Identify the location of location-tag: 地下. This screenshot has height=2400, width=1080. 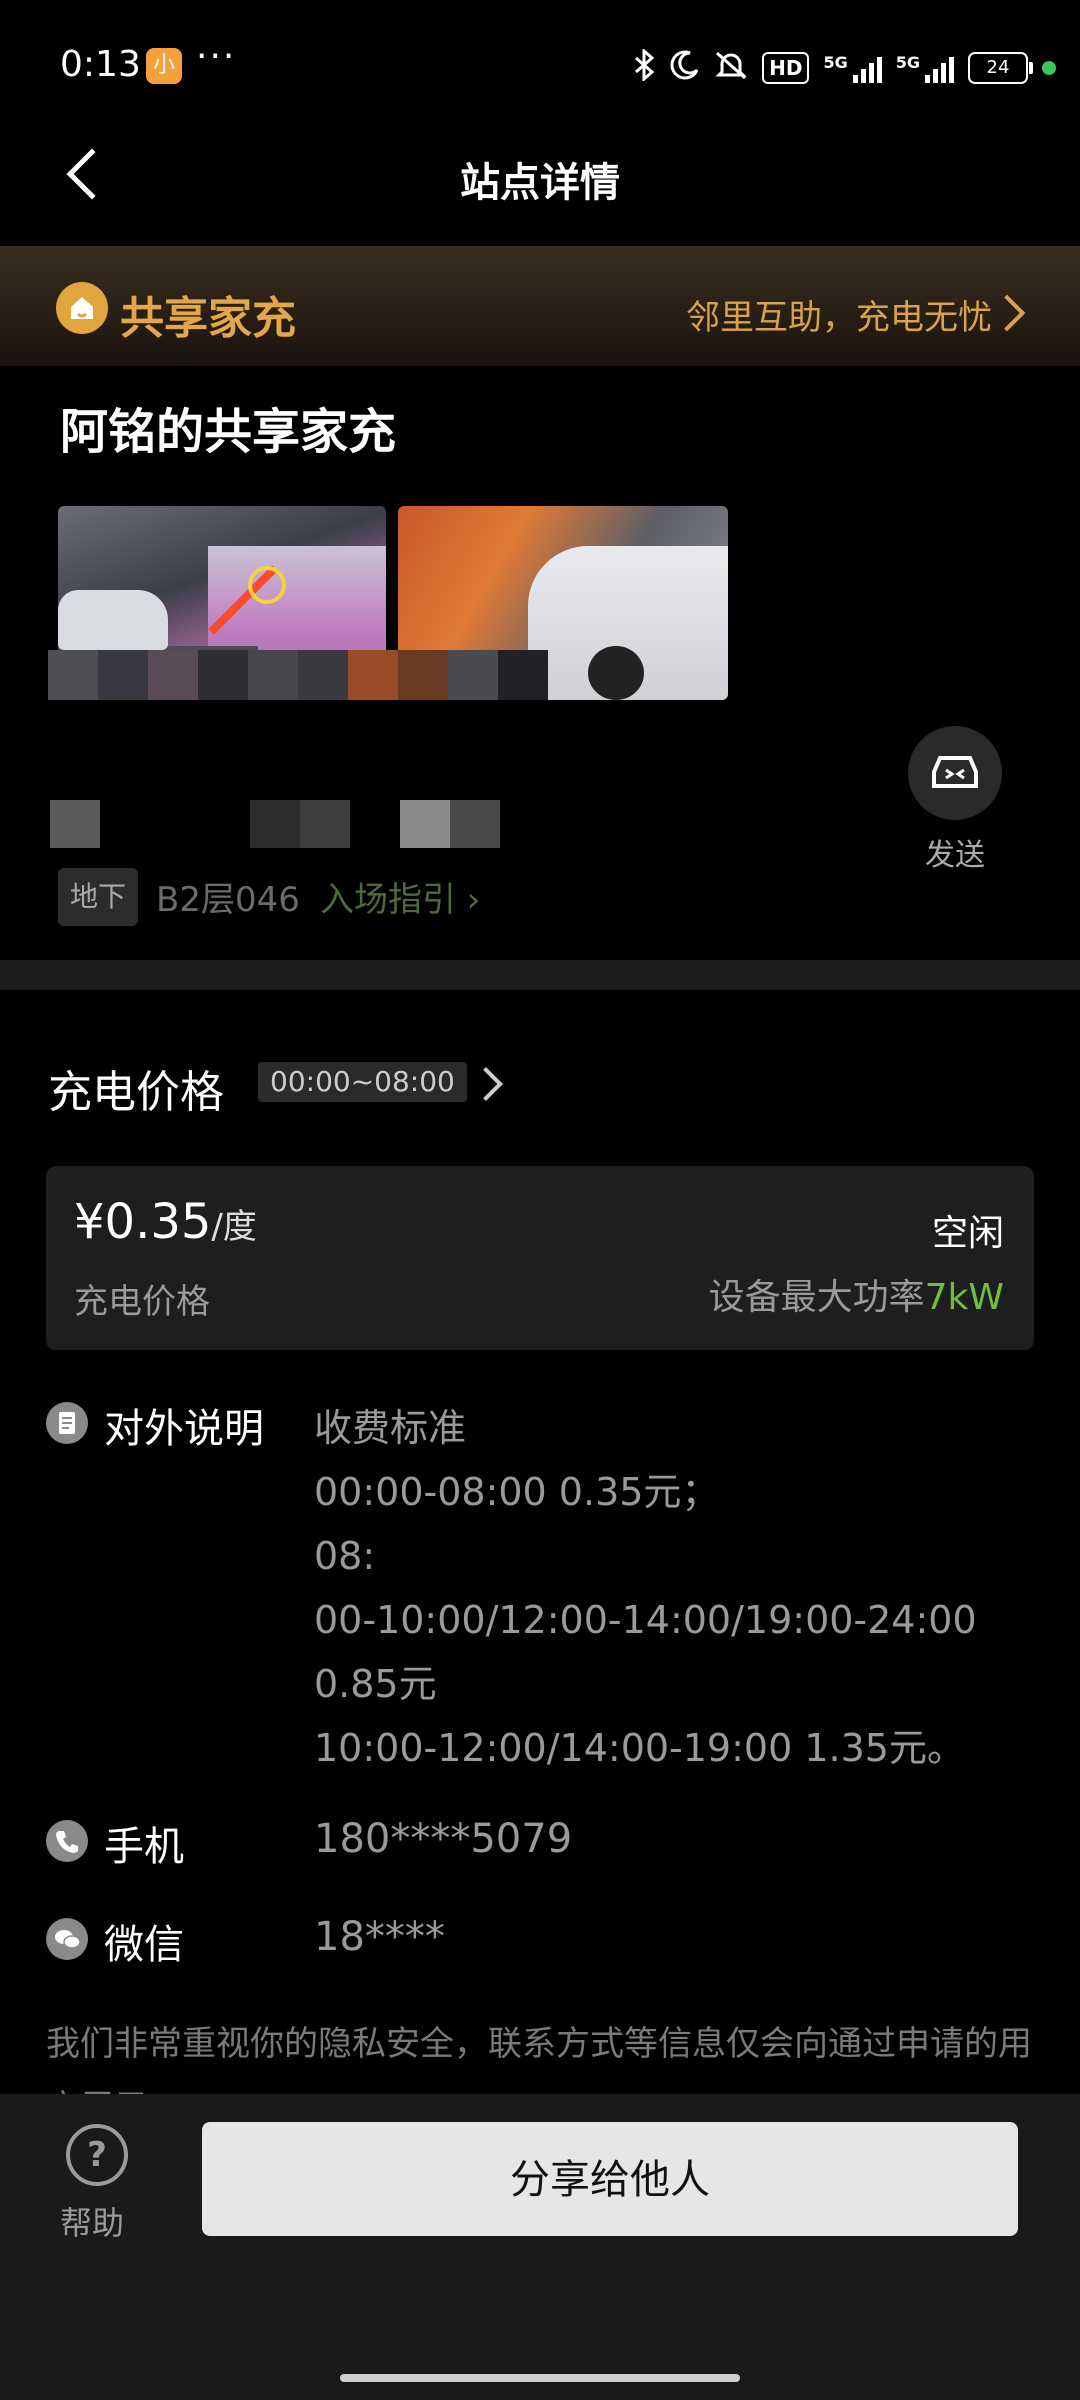
(98, 897).